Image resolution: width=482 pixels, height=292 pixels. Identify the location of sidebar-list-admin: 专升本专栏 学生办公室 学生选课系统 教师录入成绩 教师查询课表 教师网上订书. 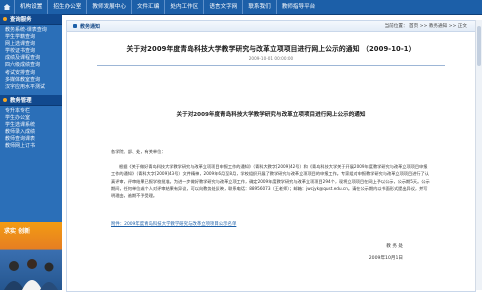
(31, 130).